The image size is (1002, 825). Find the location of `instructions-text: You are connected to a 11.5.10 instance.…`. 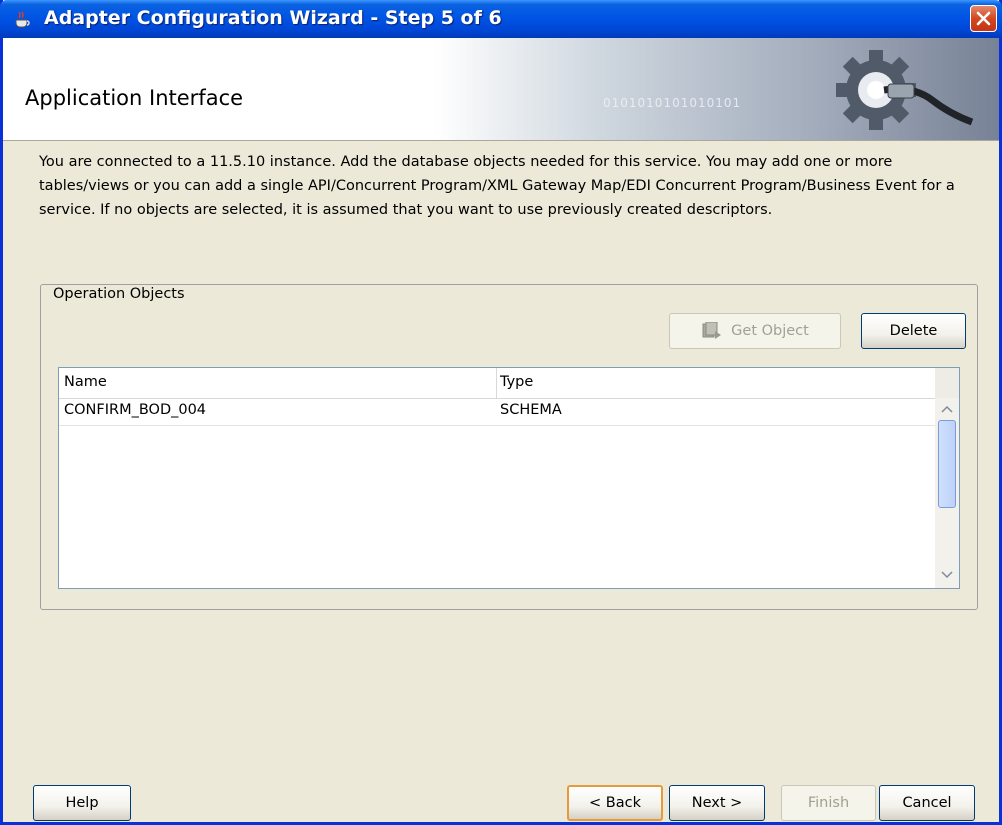

instructions-text: You are connected to a 11.5.10 instance.… is located at coordinates (497, 186).